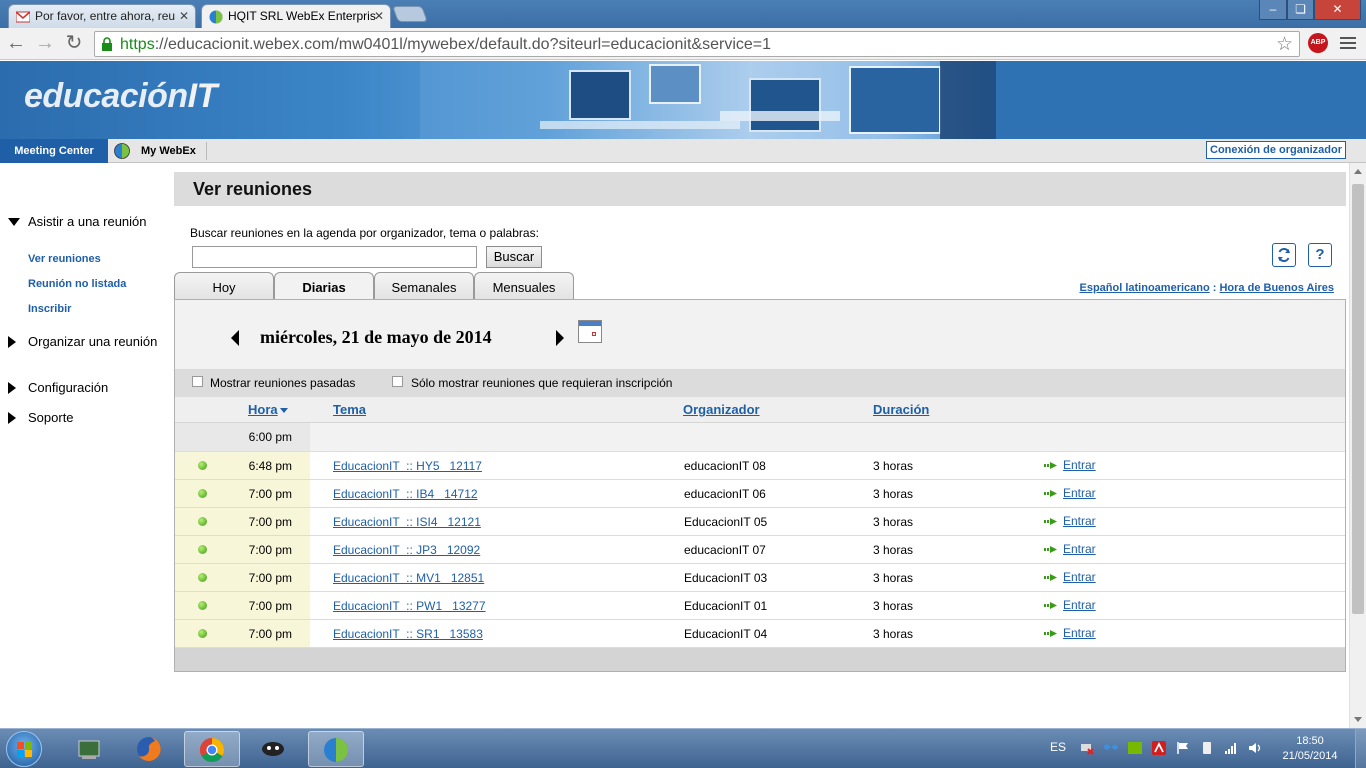 The width and height of the screenshot is (1366, 768). I want to click on firefox-icon, so click(149, 749).